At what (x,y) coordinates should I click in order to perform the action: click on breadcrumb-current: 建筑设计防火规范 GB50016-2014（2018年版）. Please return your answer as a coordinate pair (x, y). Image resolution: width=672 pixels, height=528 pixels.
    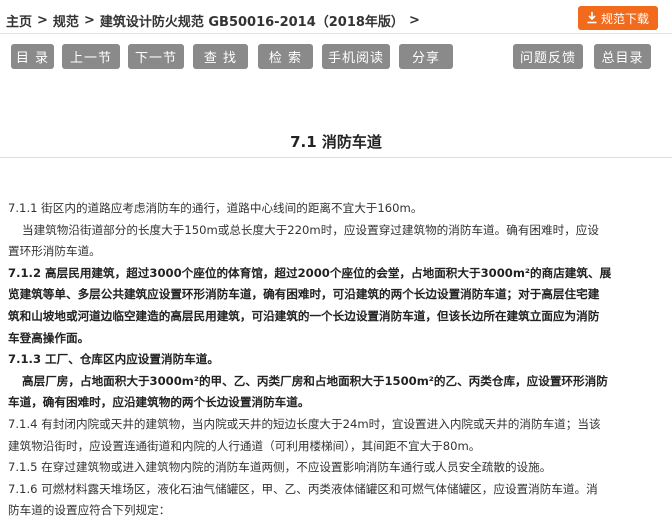
    Looking at the image, I should click on (252, 20).